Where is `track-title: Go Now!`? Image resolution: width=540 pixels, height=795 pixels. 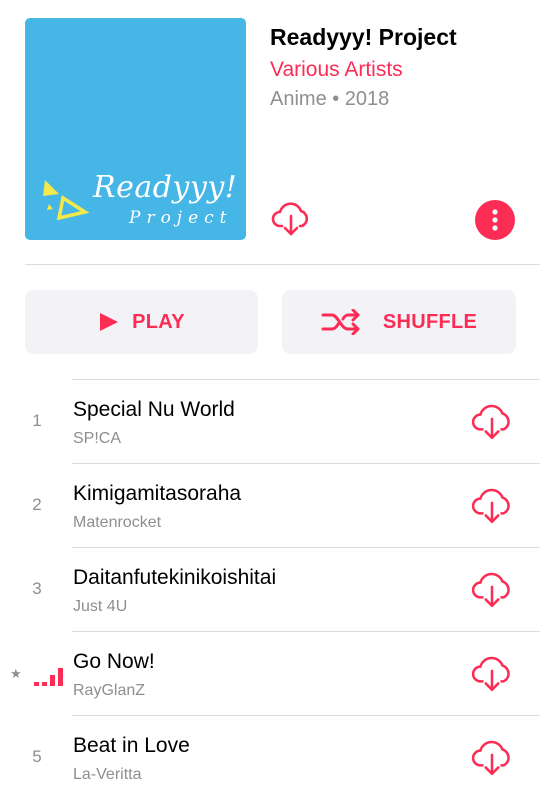
track-title: Go Now! is located at coordinates (114, 661).